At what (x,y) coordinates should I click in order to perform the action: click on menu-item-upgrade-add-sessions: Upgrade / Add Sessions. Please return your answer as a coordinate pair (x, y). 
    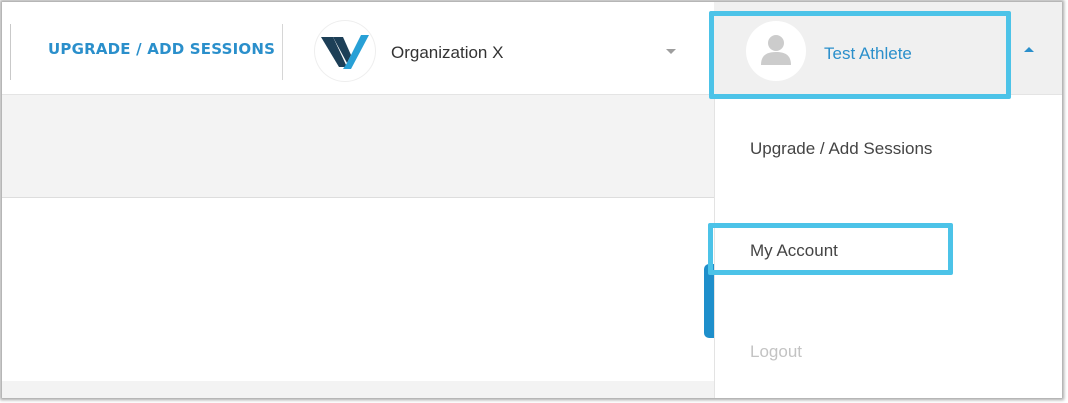
    Looking at the image, I should click on (841, 149).